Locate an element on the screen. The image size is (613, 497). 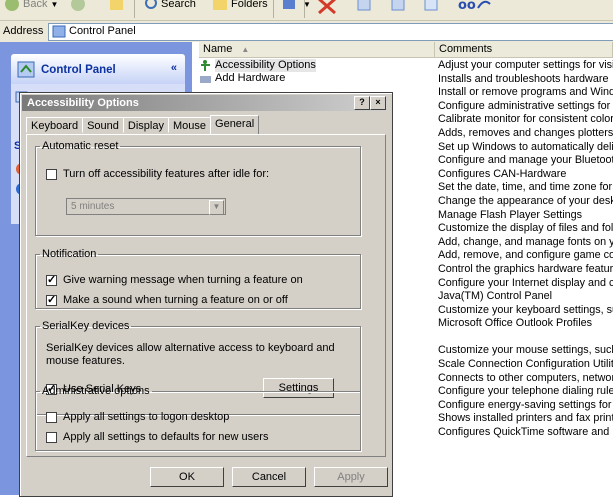
views-icon is located at coordinates (289, 4).